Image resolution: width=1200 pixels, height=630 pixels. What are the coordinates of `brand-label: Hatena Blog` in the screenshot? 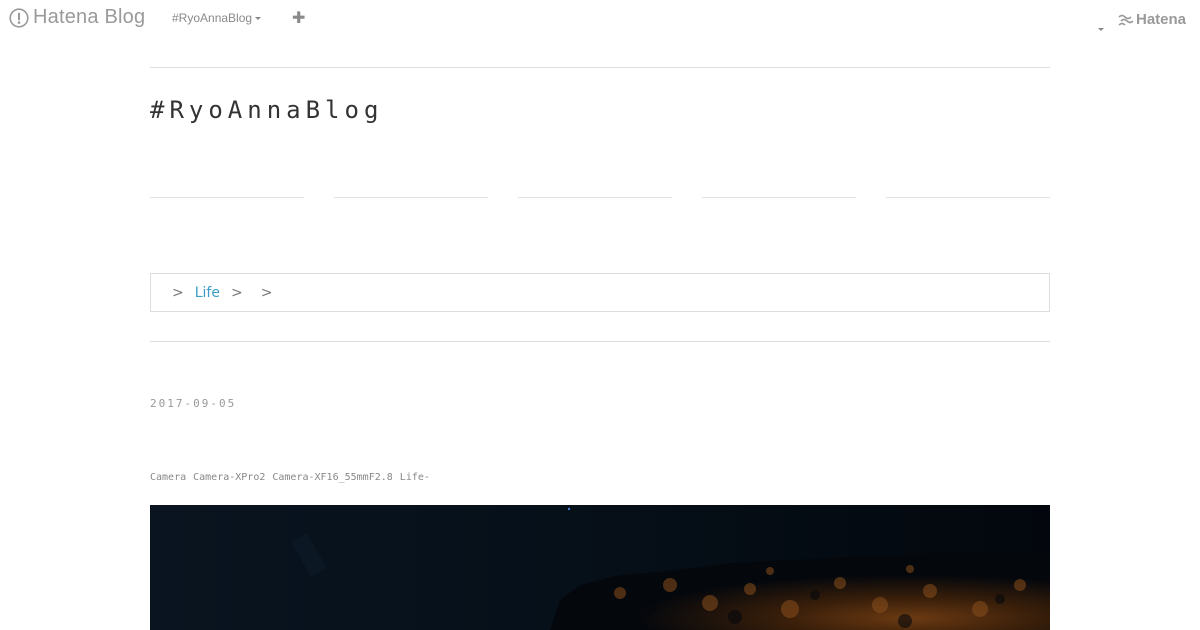 It's located at (89, 17).